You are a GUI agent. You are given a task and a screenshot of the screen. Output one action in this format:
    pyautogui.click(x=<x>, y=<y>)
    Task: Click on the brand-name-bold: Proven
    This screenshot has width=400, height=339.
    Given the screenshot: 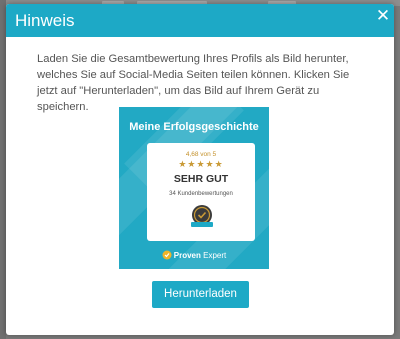 What is the action you would take?
    pyautogui.click(x=187, y=255)
    